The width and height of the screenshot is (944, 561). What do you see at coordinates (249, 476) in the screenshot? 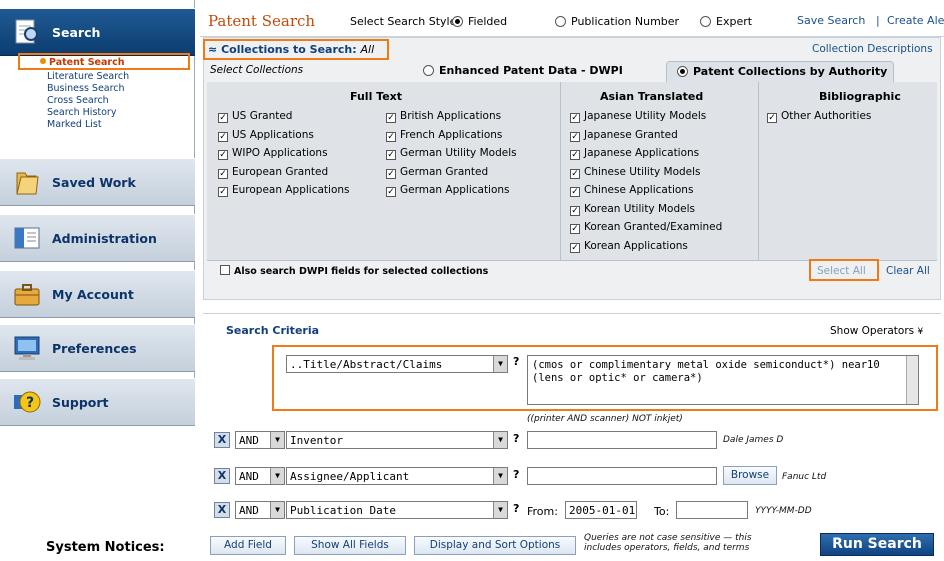
I see `operator-select-3-value: AND` at bounding box center [249, 476].